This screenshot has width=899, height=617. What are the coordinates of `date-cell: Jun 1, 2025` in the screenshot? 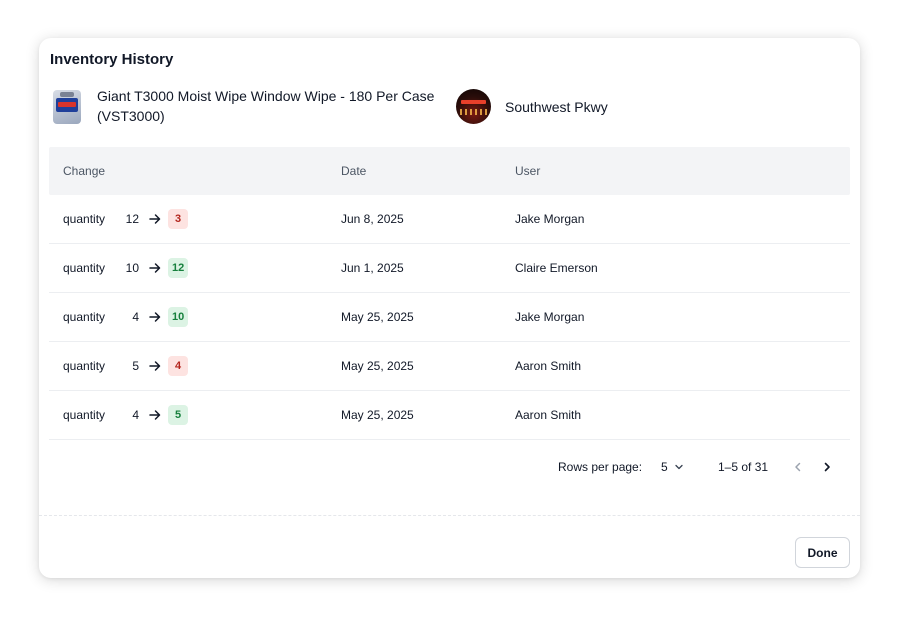 It's located at (372, 268).